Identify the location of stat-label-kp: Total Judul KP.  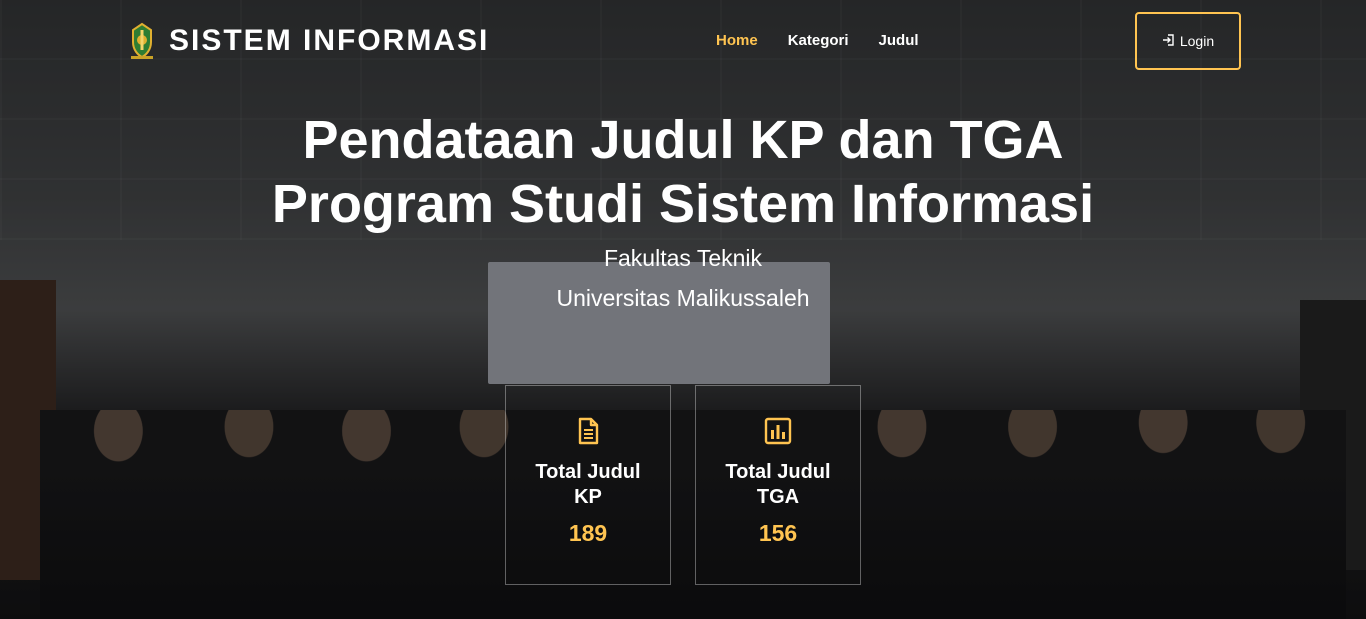
(588, 484).